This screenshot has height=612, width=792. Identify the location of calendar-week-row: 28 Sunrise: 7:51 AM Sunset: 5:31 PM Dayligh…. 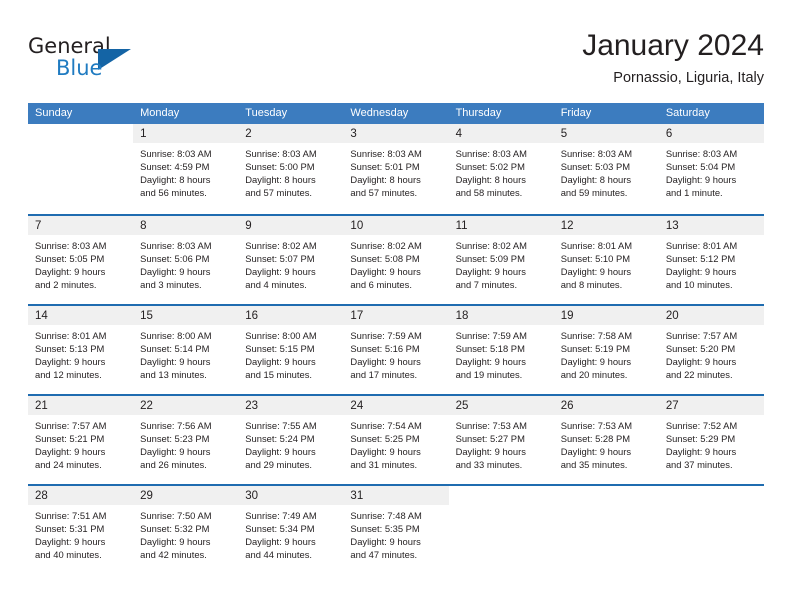
(396, 529).